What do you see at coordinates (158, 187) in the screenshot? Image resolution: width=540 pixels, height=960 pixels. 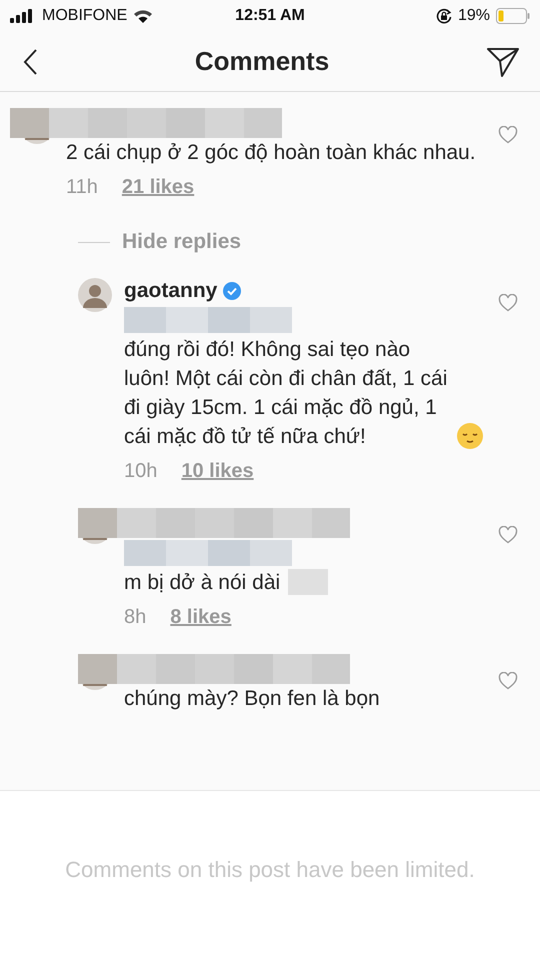 I see `likes-link: 21 likes` at bounding box center [158, 187].